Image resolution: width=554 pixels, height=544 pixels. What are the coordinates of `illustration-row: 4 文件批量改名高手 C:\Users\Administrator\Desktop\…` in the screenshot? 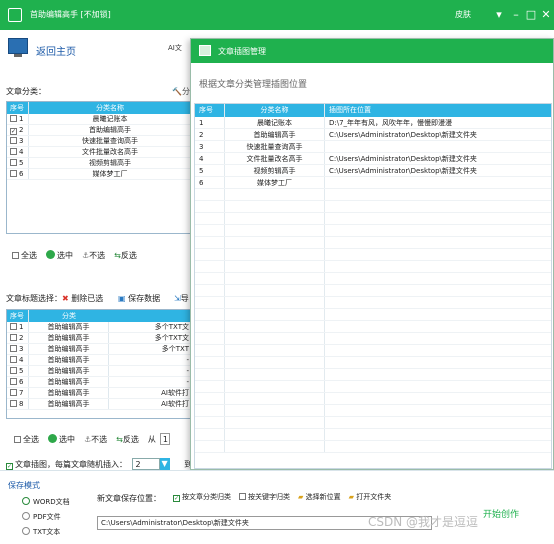 It's located at (373, 159).